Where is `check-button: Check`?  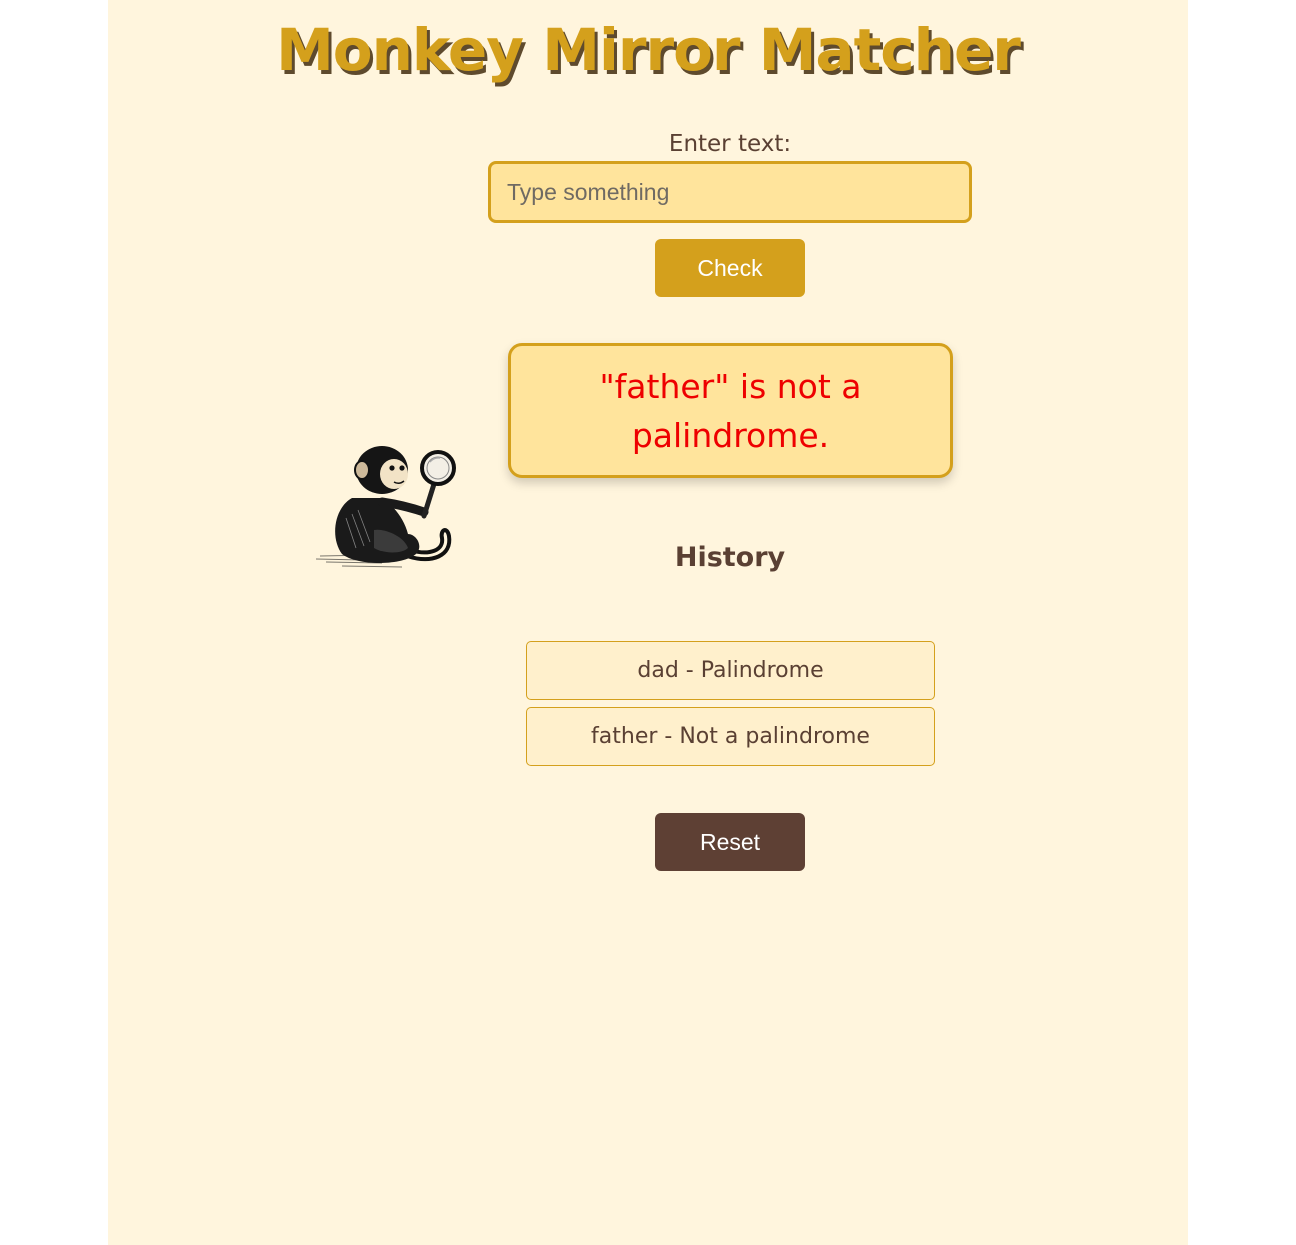 check-button: Check is located at coordinates (730, 268).